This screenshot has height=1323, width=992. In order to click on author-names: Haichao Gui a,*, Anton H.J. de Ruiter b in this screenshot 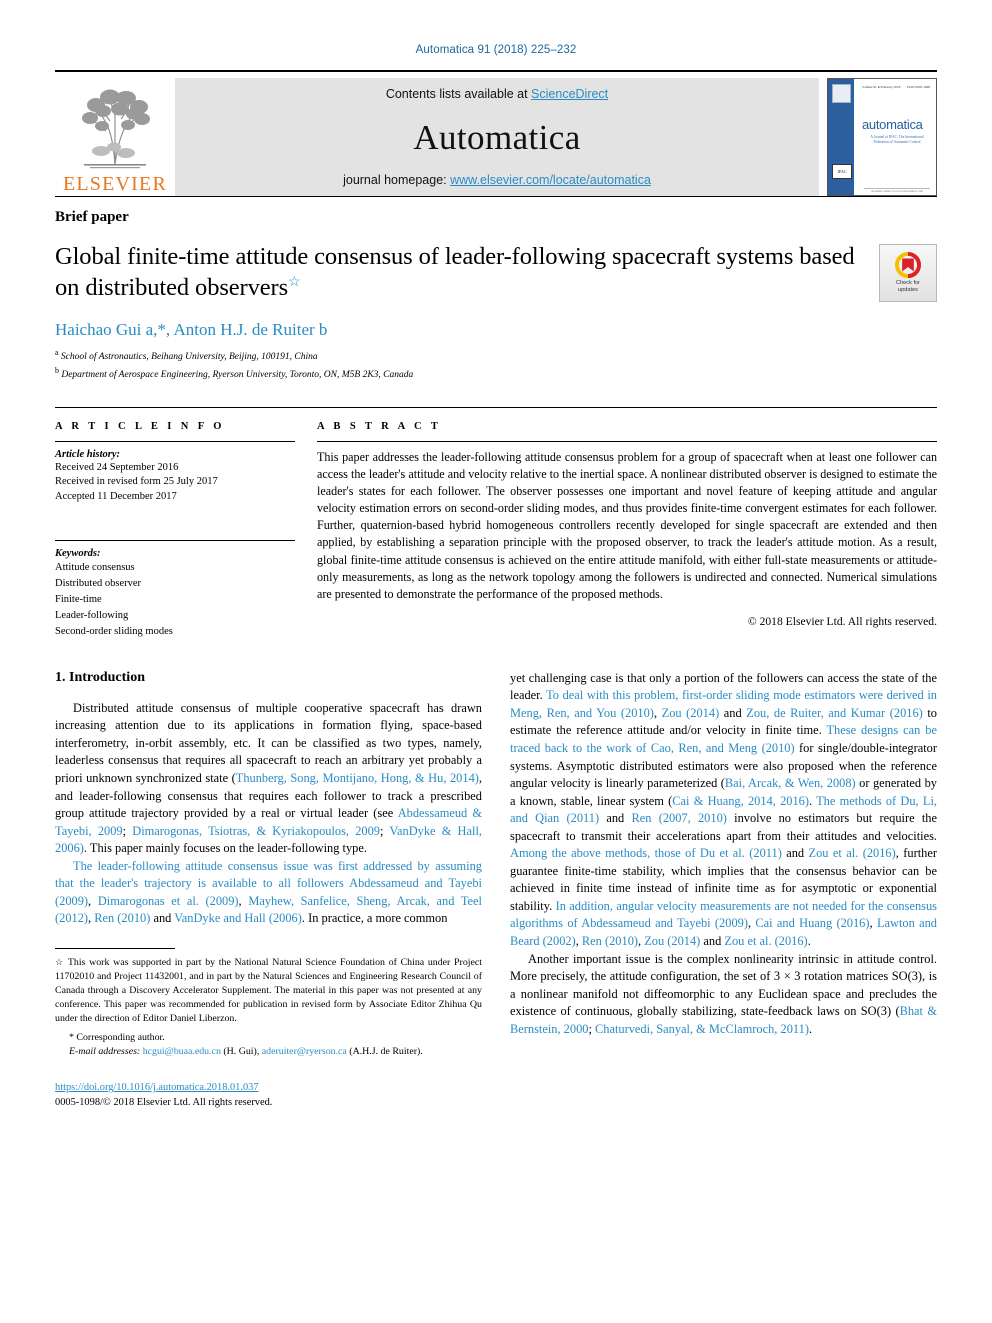, I will do `click(191, 329)`.